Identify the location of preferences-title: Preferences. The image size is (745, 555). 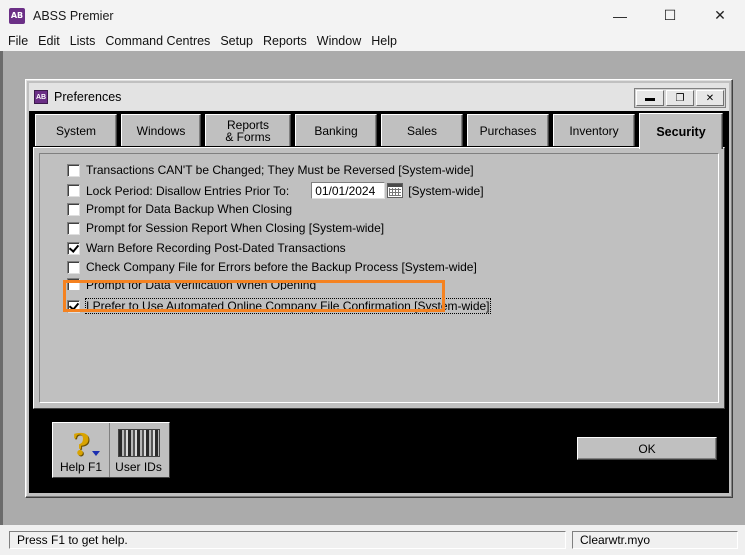
(88, 97).